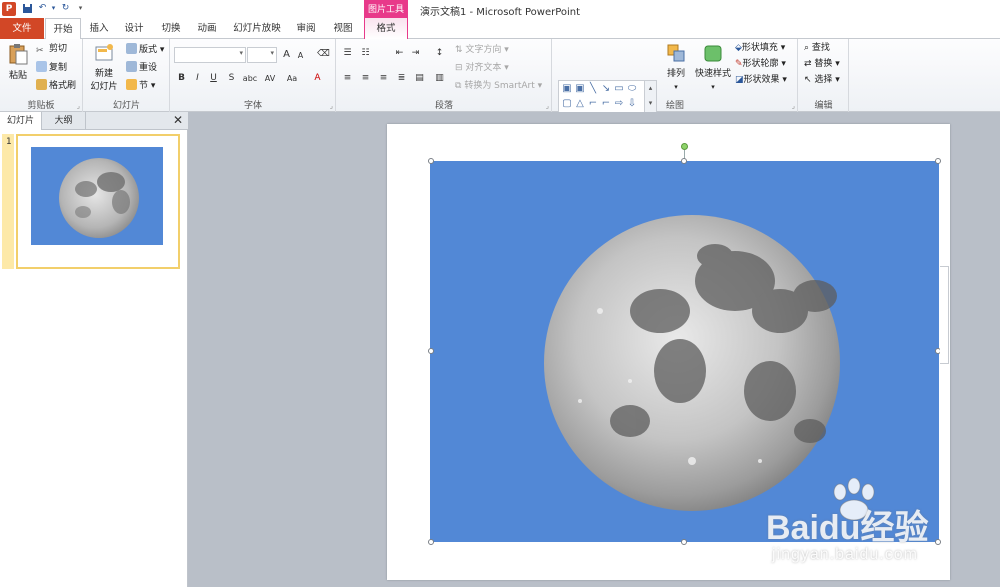 This screenshot has height=587, width=1000. What do you see at coordinates (684, 146) in the screenshot?
I see `rotate-handle` at bounding box center [684, 146].